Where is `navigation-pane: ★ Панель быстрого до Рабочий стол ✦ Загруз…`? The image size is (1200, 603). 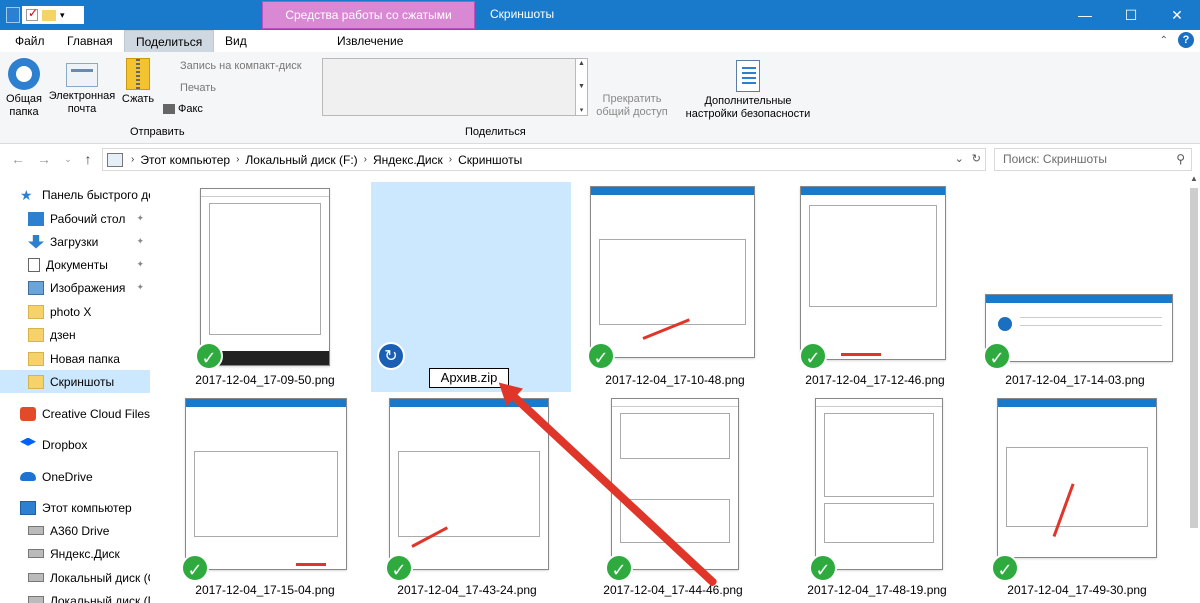
navigation-pane: ★ Панель быстрого до Рабочий стол ✦ Загруз… is located at coordinates (75, 390).